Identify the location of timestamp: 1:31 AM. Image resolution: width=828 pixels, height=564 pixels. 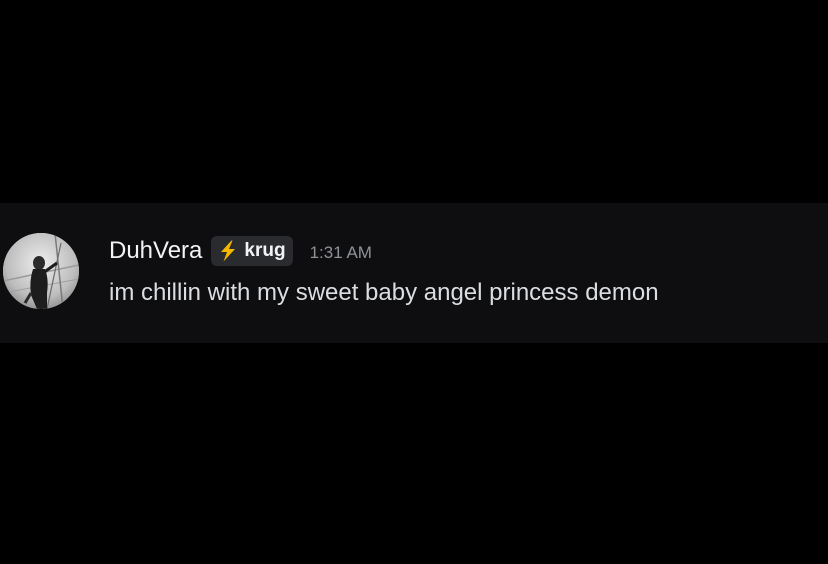
(341, 253).